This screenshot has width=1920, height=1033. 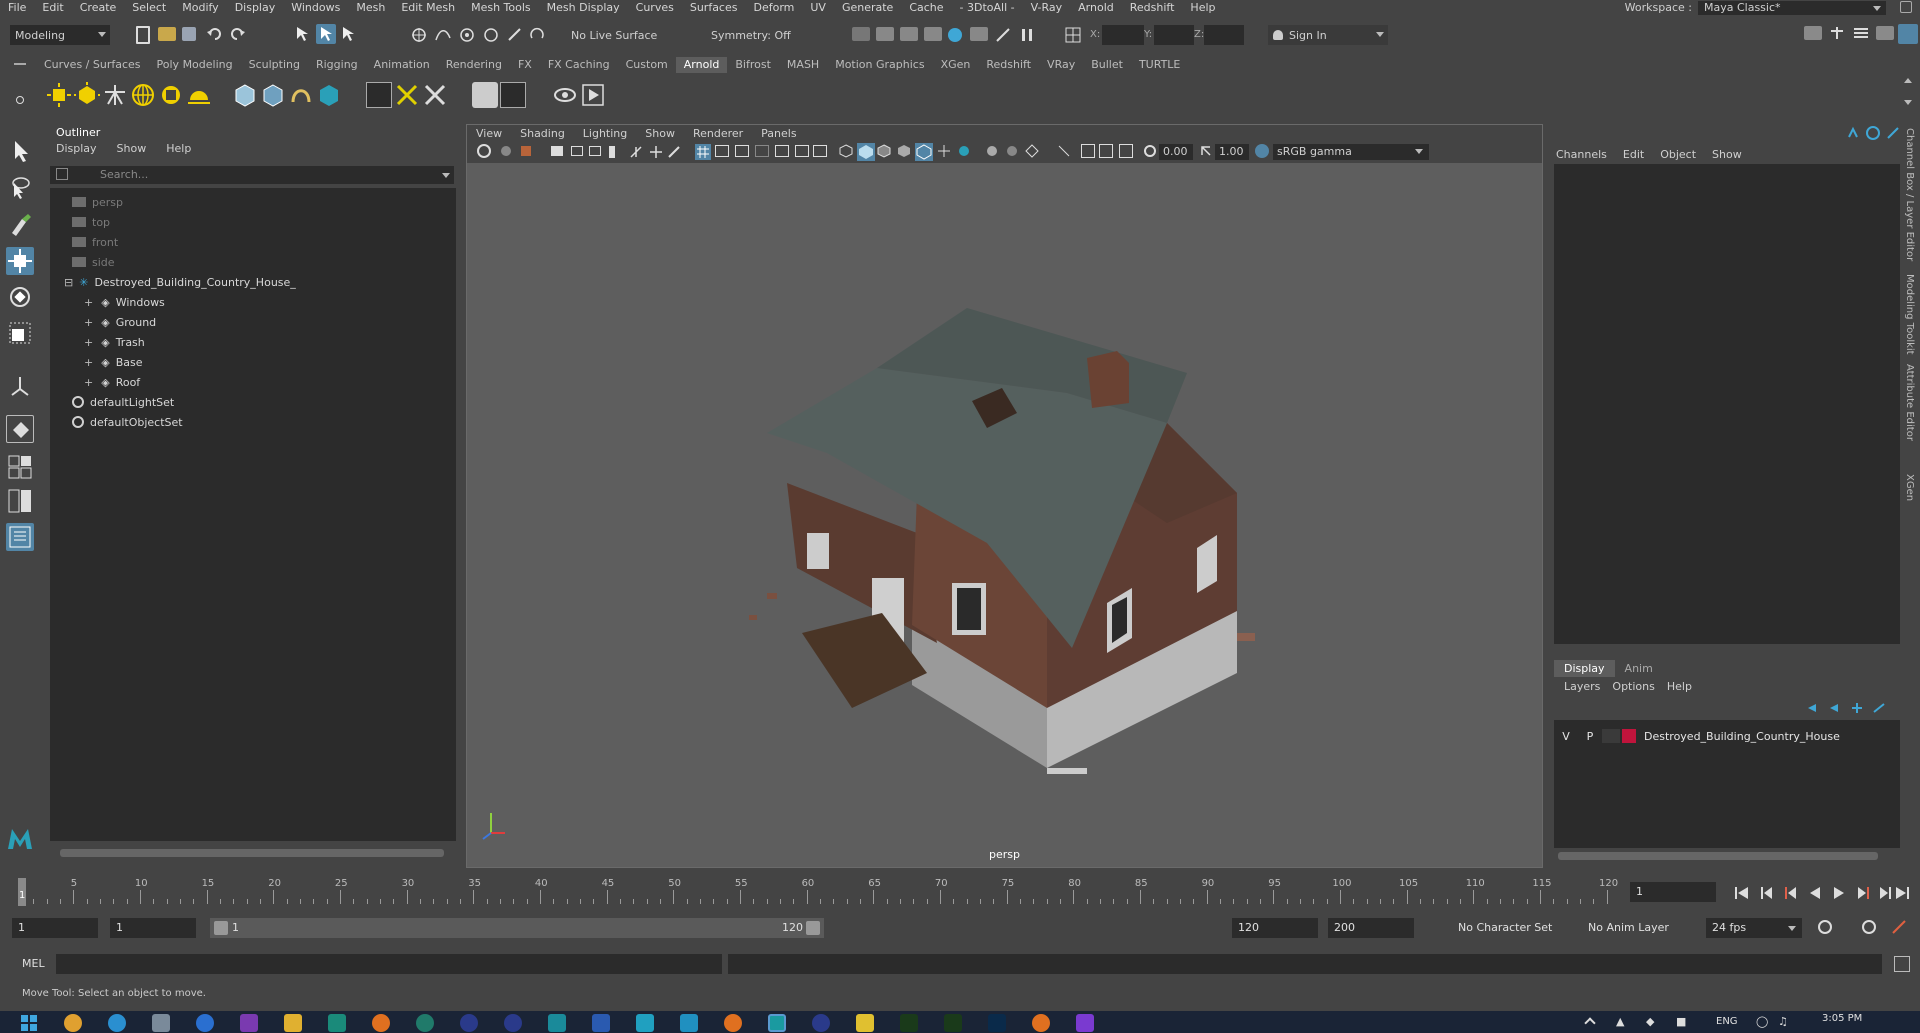 I want to click on shelf-tab-turtle: TURTLE, so click(x=1159, y=65).